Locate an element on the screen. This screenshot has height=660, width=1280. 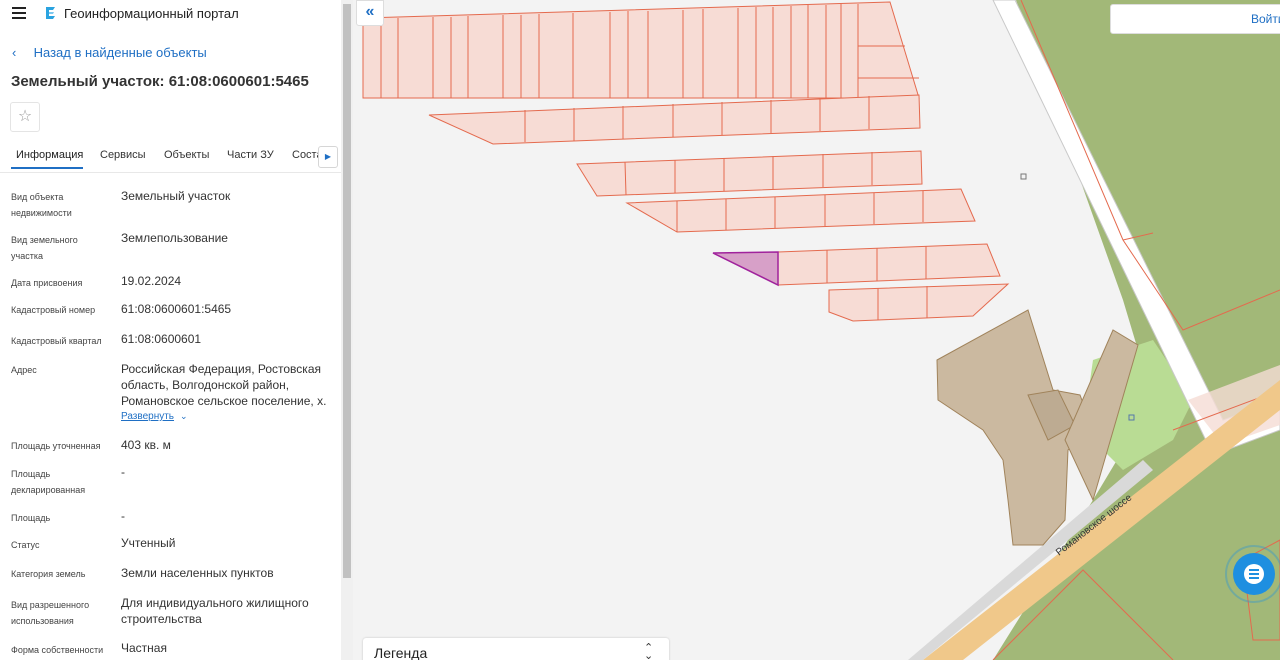
prop-label-object-type: Вид объекта недвижимости is located at coordinates (41, 205).